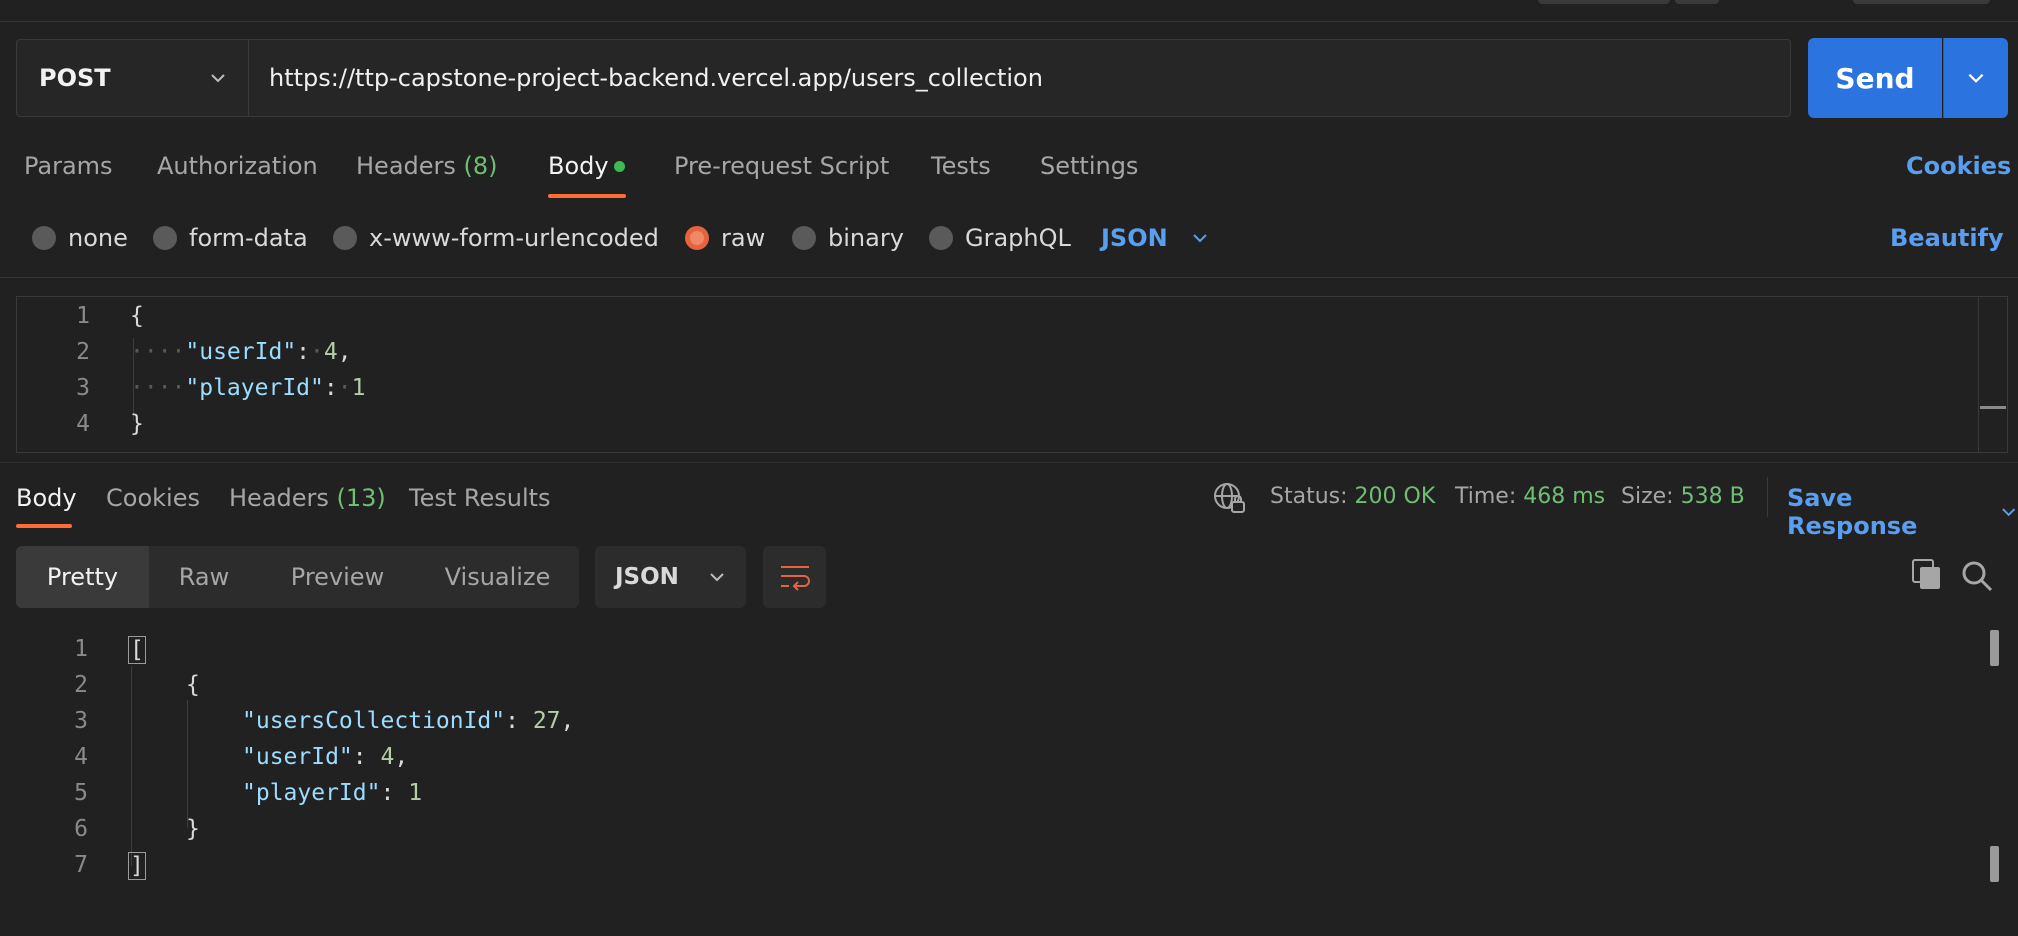 The image size is (2018, 936). I want to click on tab-settings: Settings, so click(1089, 174).